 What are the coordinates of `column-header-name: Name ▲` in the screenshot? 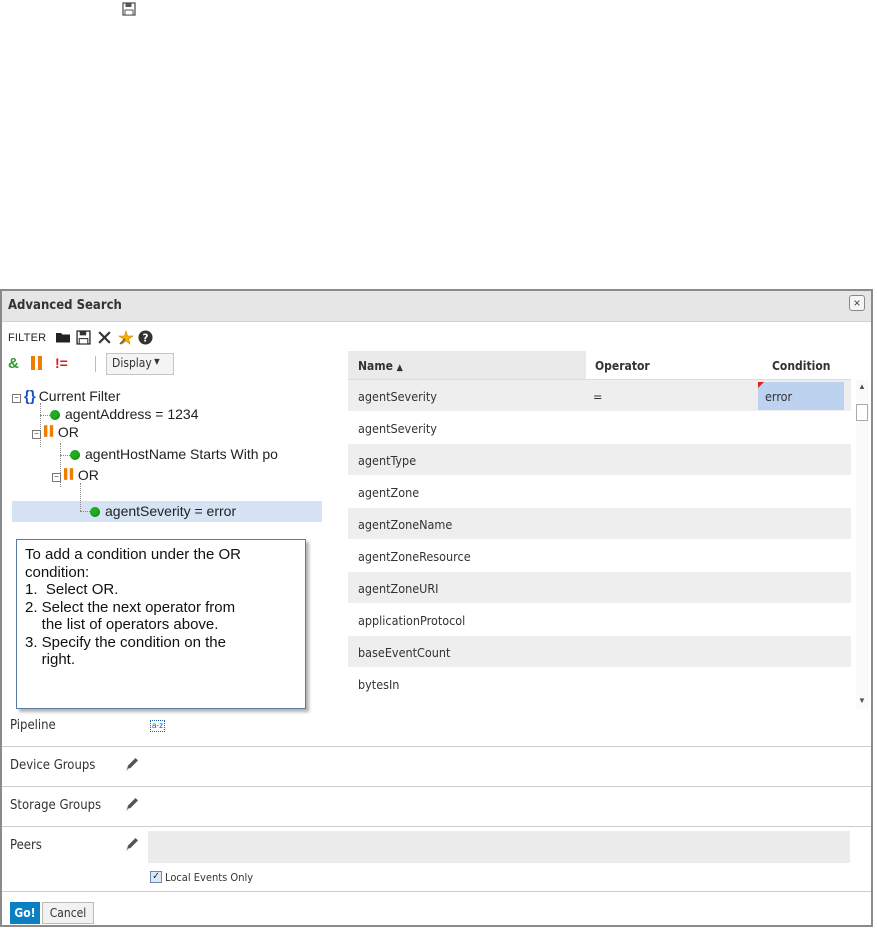 It's located at (380, 366).